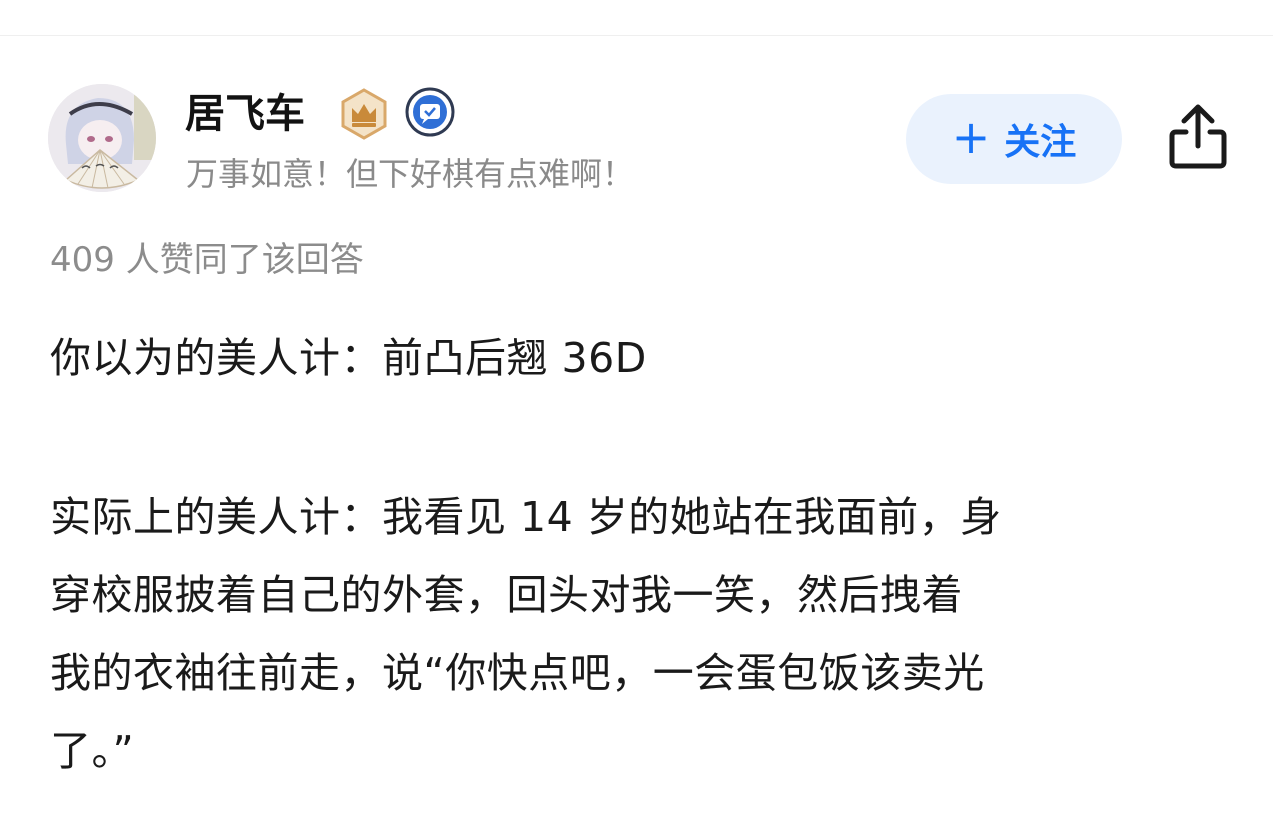 This screenshot has height=836, width=1273. Describe the element at coordinates (517, 673) in the screenshot. I see `answer-line: 我的衣袖往前走，说“你快点吧，一会蛋包饭该卖光` at that location.